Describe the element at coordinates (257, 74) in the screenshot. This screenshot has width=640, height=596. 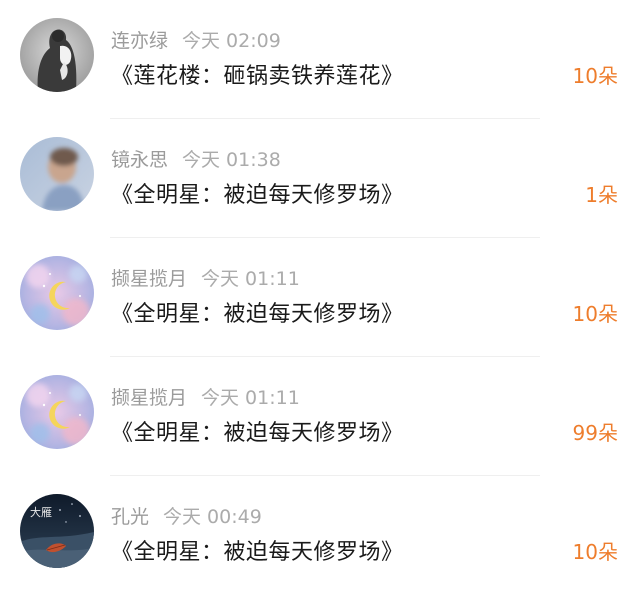
I see `book-title: 《莲花楼：砸锅卖铁养莲花》` at that location.